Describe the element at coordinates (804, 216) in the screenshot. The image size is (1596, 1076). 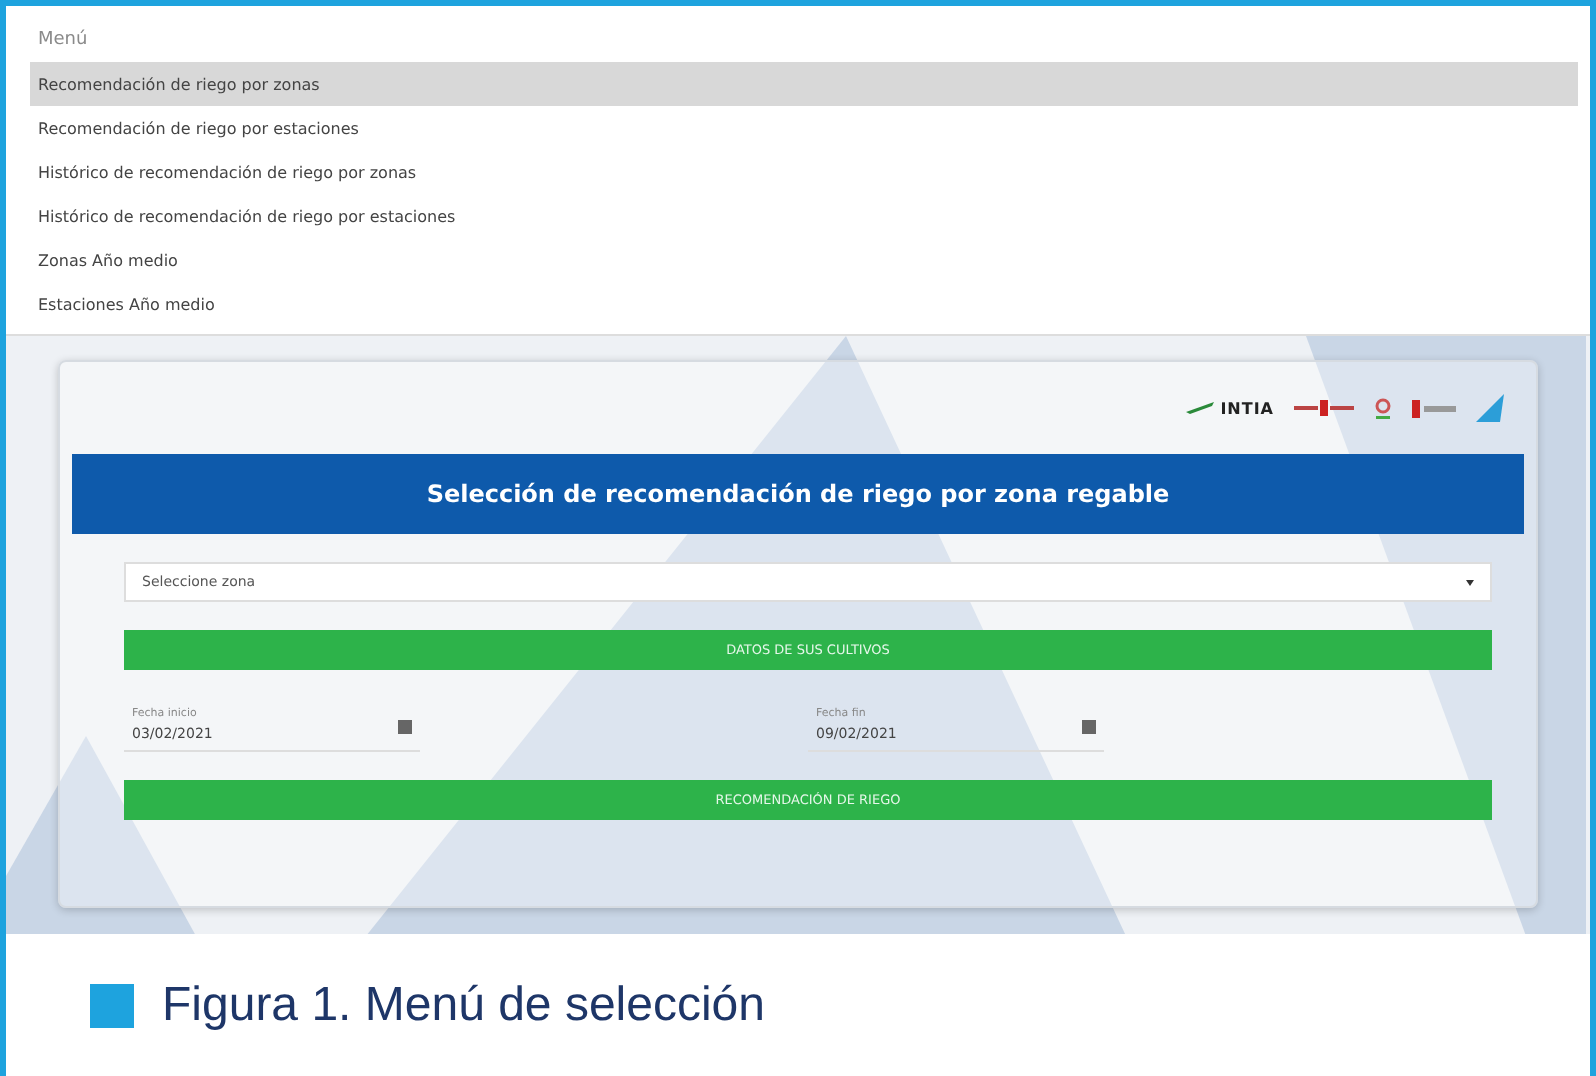
I see `menu-item: Histórico de recomendación de riego por estaciones` at that location.